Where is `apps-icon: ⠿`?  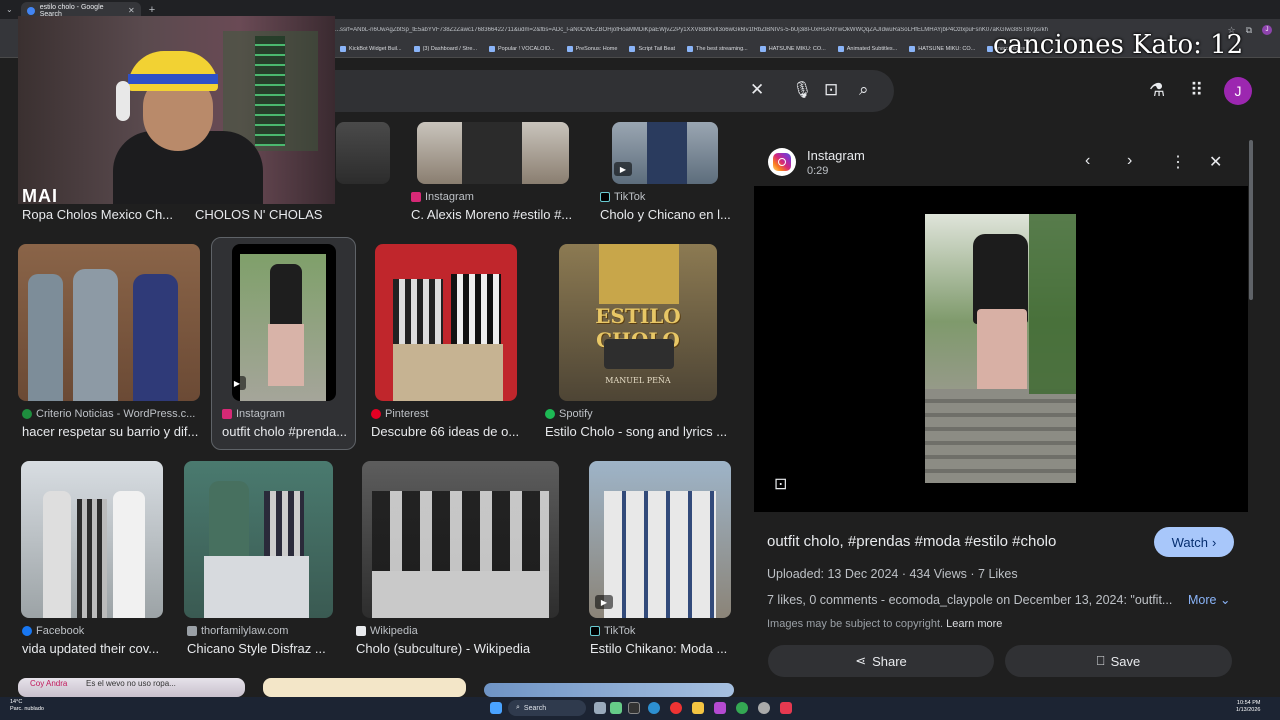 apps-icon: ⠿ is located at coordinates (1196, 90).